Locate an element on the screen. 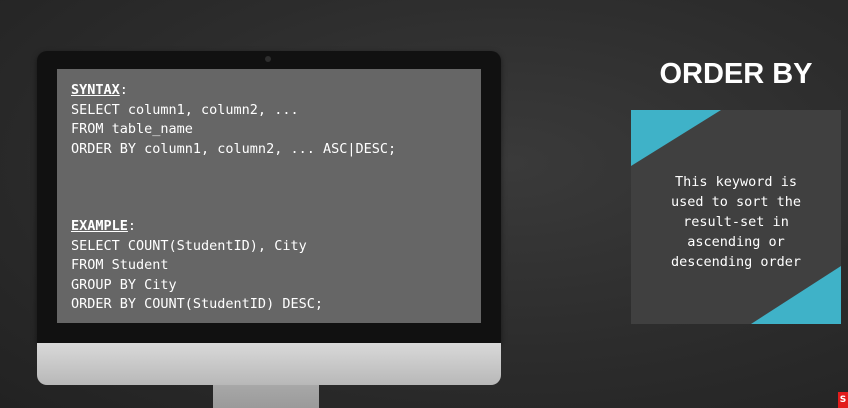 This screenshot has width=848, height=408. description-line: This keyword is is located at coordinates (736, 182).